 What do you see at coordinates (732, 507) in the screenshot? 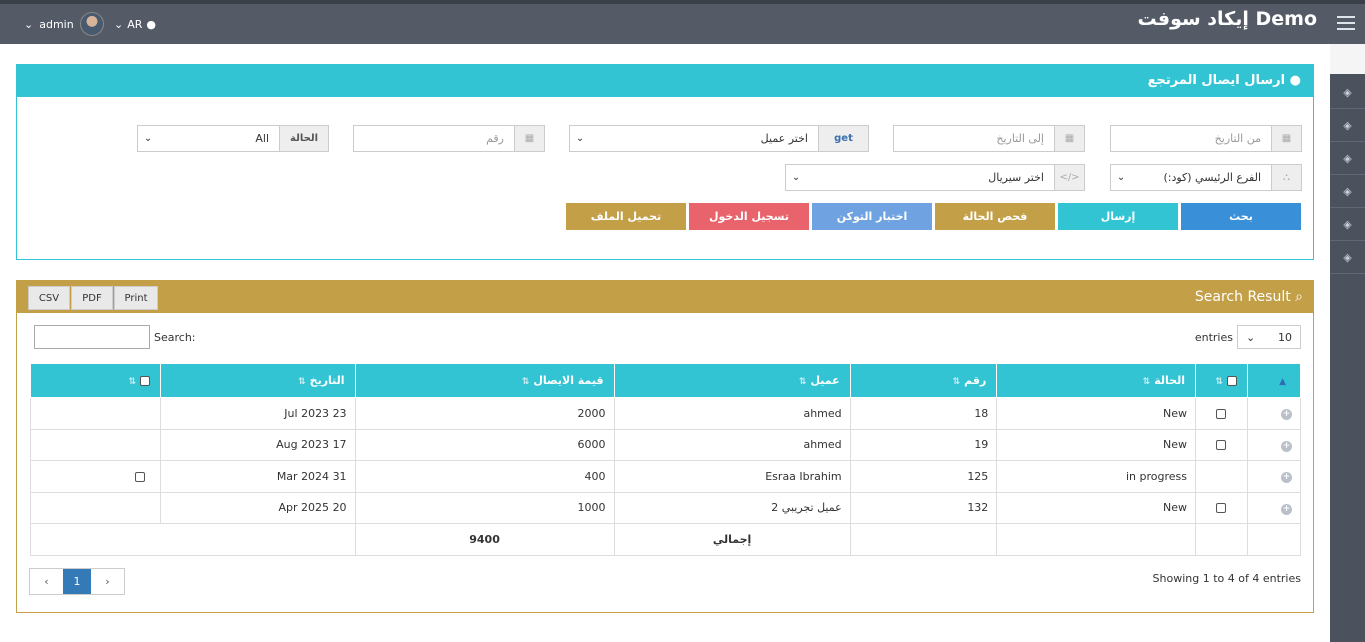
I see `cell-client: عميل تجريبي 2` at bounding box center [732, 507].